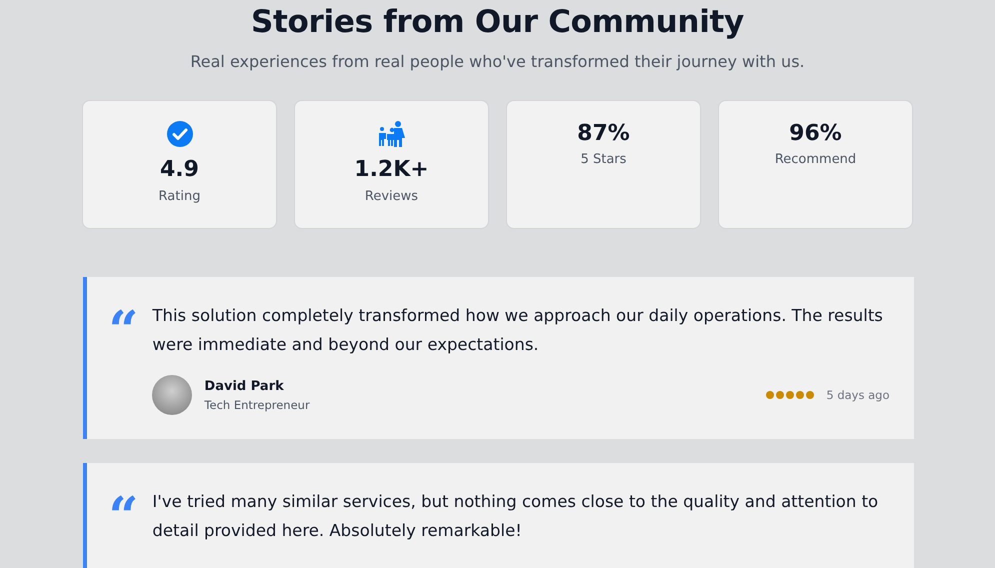 The image size is (995, 568). What do you see at coordinates (603, 159) in the screenshot?
I see `stat-label: 5 Stars` at bounding box center [603, 159].